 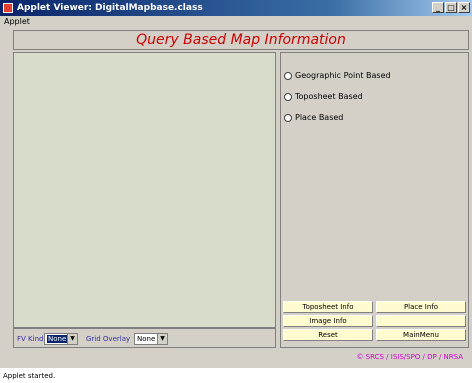 I want to click on fv-kind-label: FV Kind, so click(x=30, y=339).